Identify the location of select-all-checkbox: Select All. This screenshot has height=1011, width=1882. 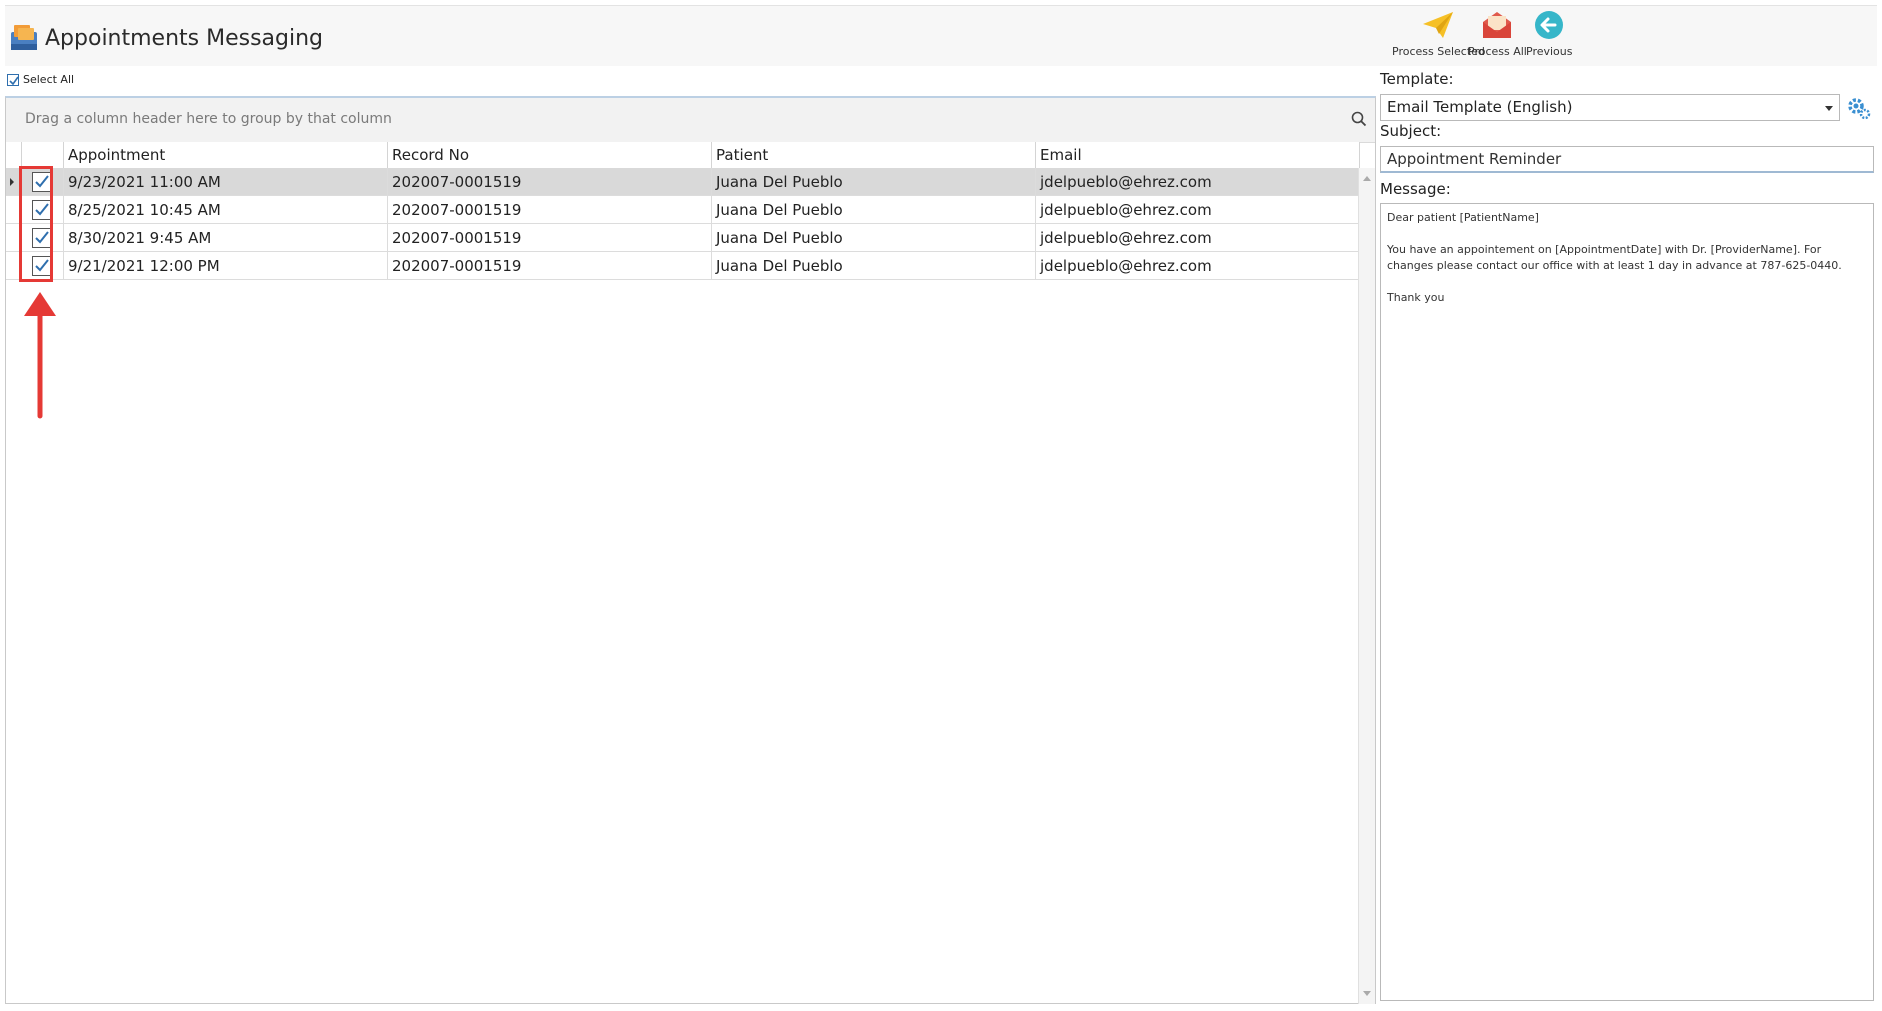
(40, 79).